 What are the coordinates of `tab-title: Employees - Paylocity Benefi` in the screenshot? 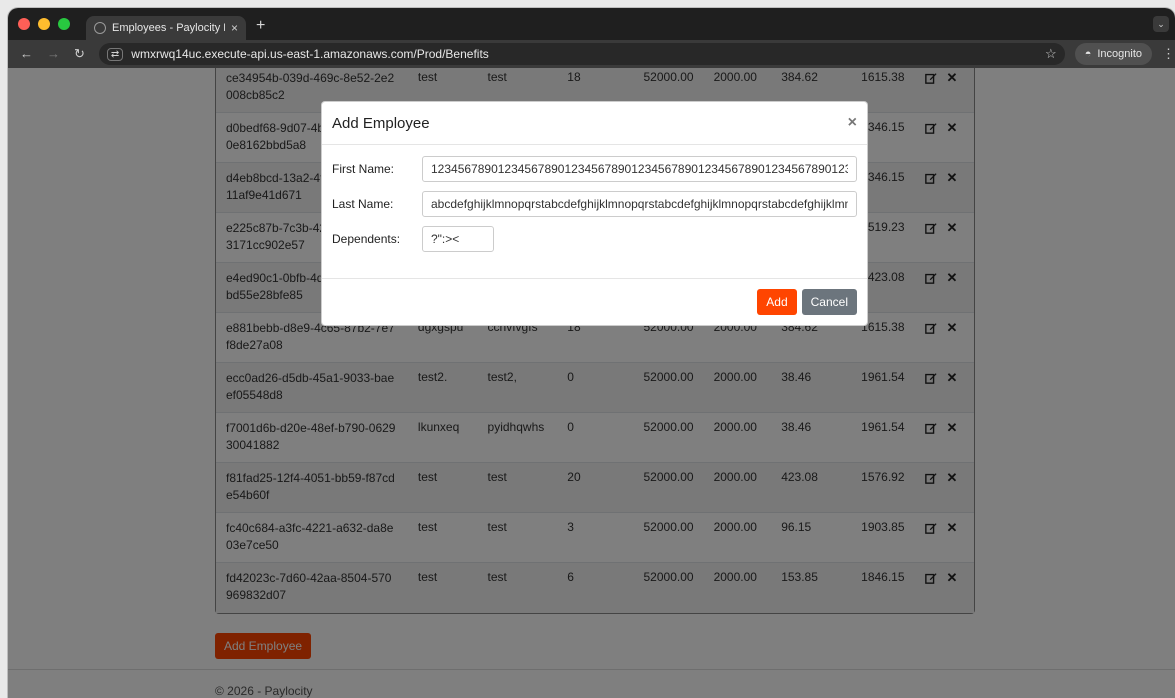 It's located at (168, 28).